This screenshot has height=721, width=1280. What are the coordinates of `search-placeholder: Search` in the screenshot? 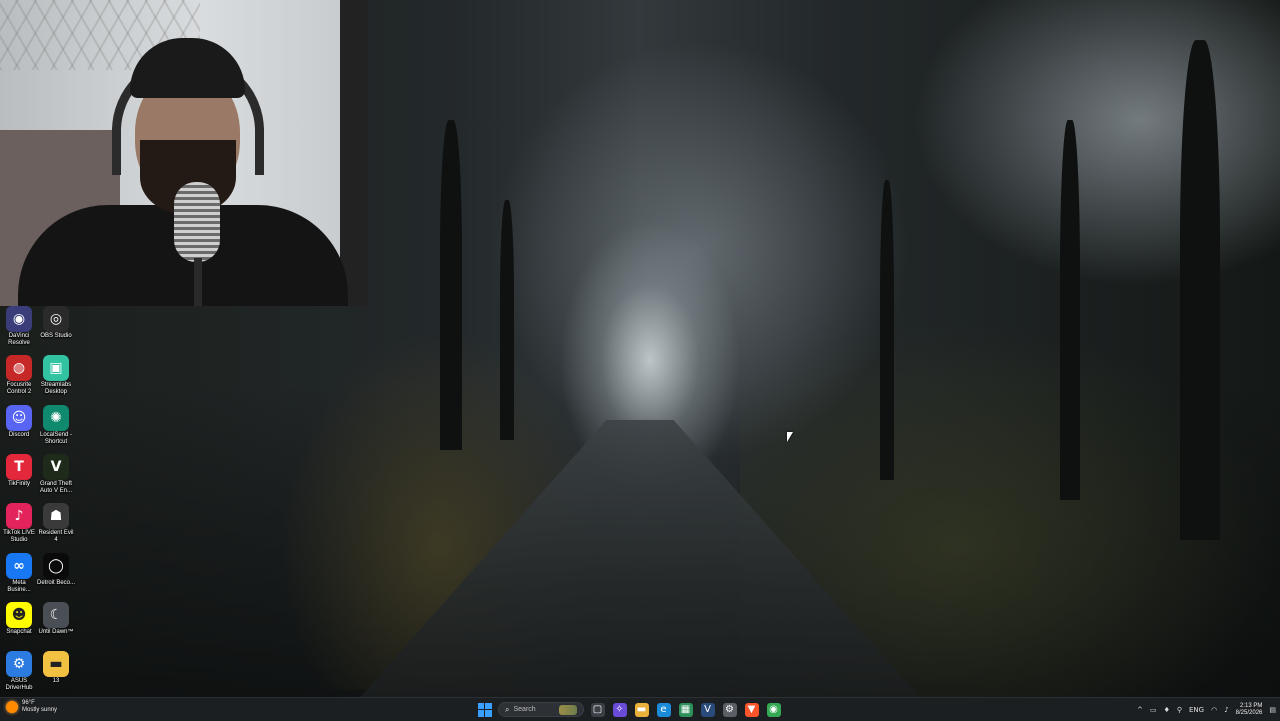 It's located at (524, 709).